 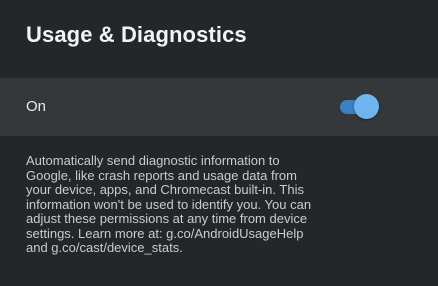 I want to click on switch-thumb, so click(x=366, y=106).